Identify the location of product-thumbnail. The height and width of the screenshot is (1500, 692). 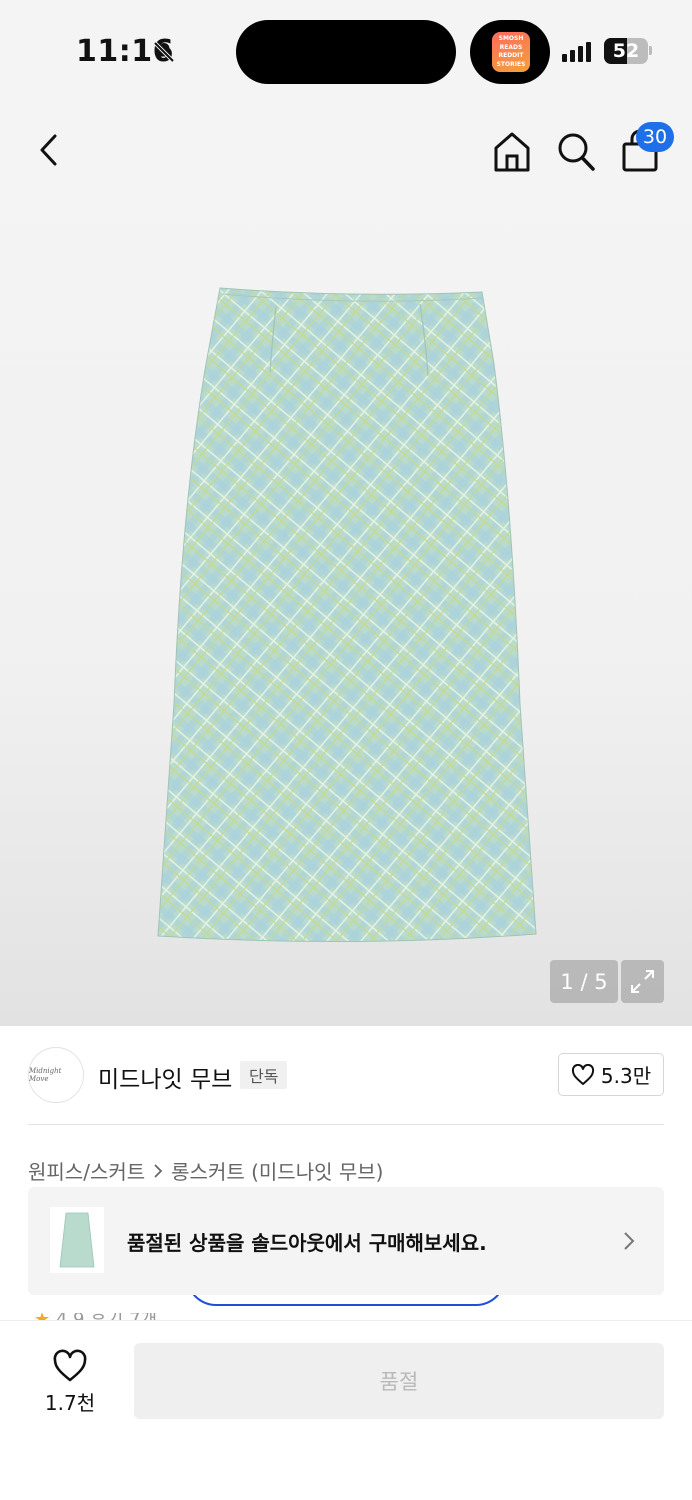
(77, 1240).